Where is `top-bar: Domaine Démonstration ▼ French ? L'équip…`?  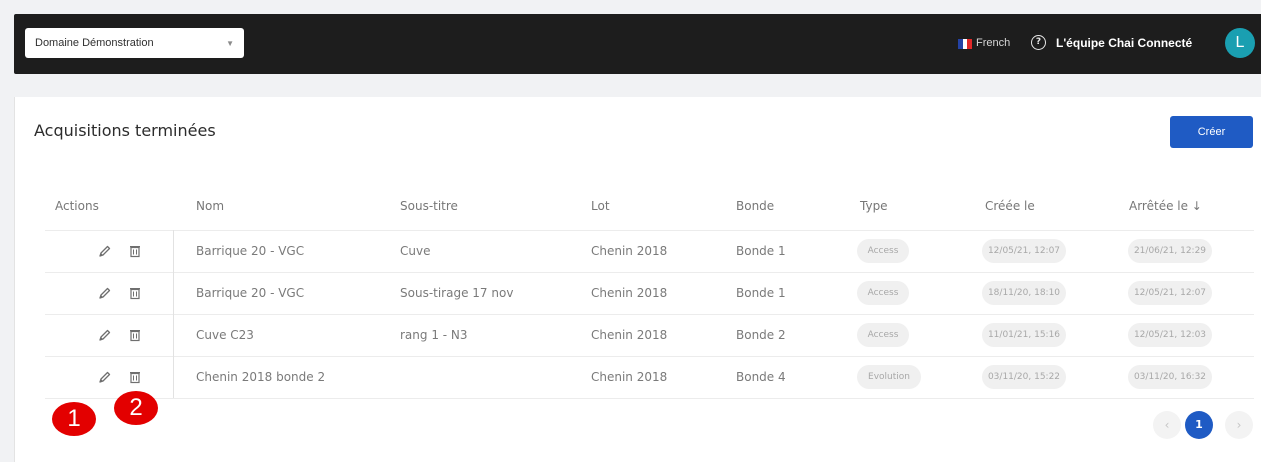 top-bar: Domaine Démonstration ▼ French ? L'équip… is located at coordinates (637, 44).